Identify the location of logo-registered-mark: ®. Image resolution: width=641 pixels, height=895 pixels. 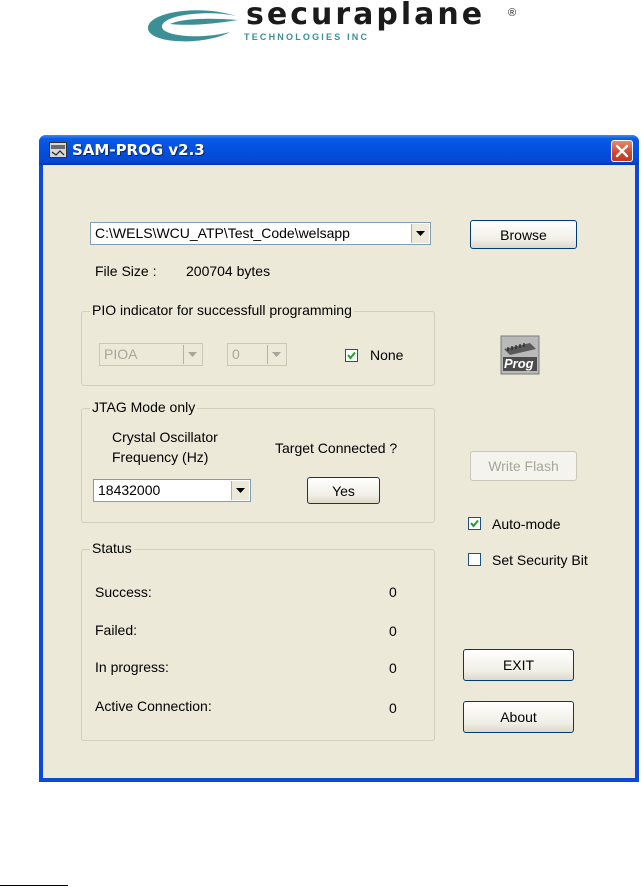
(512, 13).